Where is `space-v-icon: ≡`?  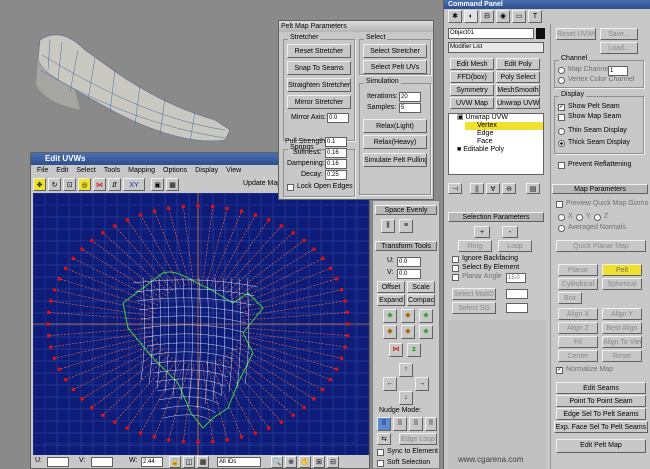
space-v-icon: ≡ is located at coordinates (406, 226).